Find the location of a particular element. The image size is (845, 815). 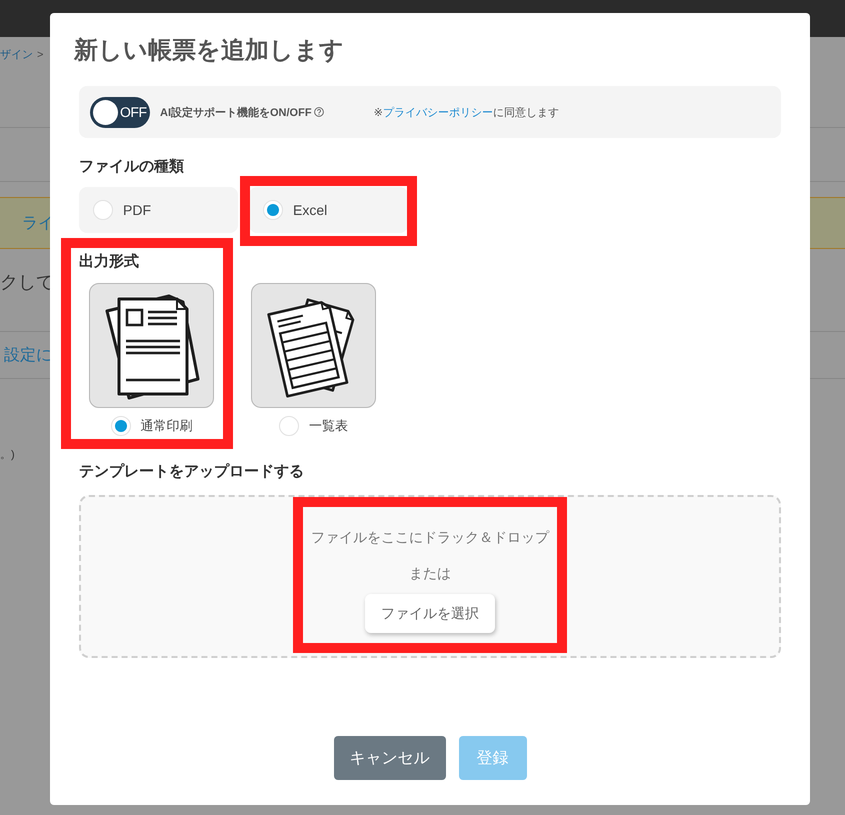

help-icon is located at coordinates (319, 112).